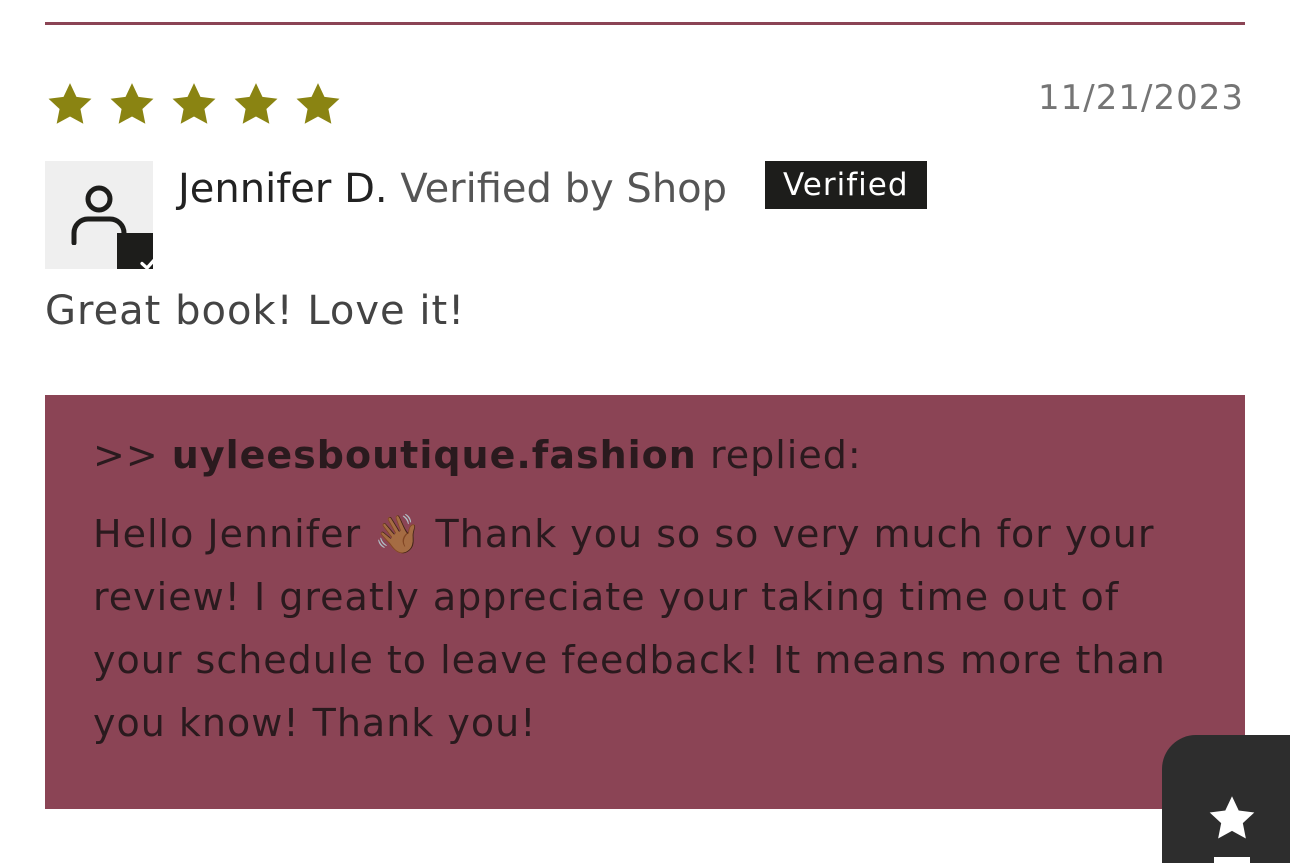 The image size is (1290, 863). Describe the element at coordinates (126, 455) in the screenshot. I see `reply-prefix: >>` at that location.